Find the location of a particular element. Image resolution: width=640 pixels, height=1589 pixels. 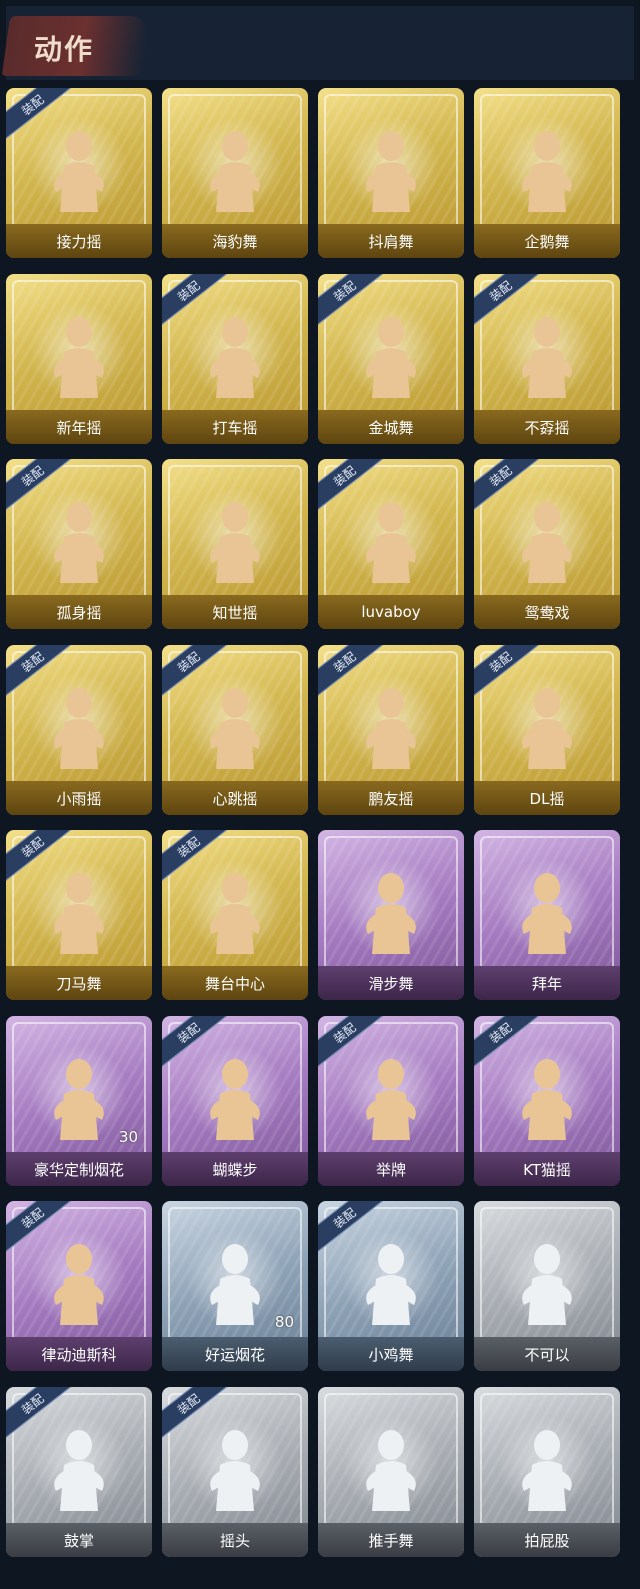

card-label-bar: 鼓掌 is located at coordinates (79, 1540).